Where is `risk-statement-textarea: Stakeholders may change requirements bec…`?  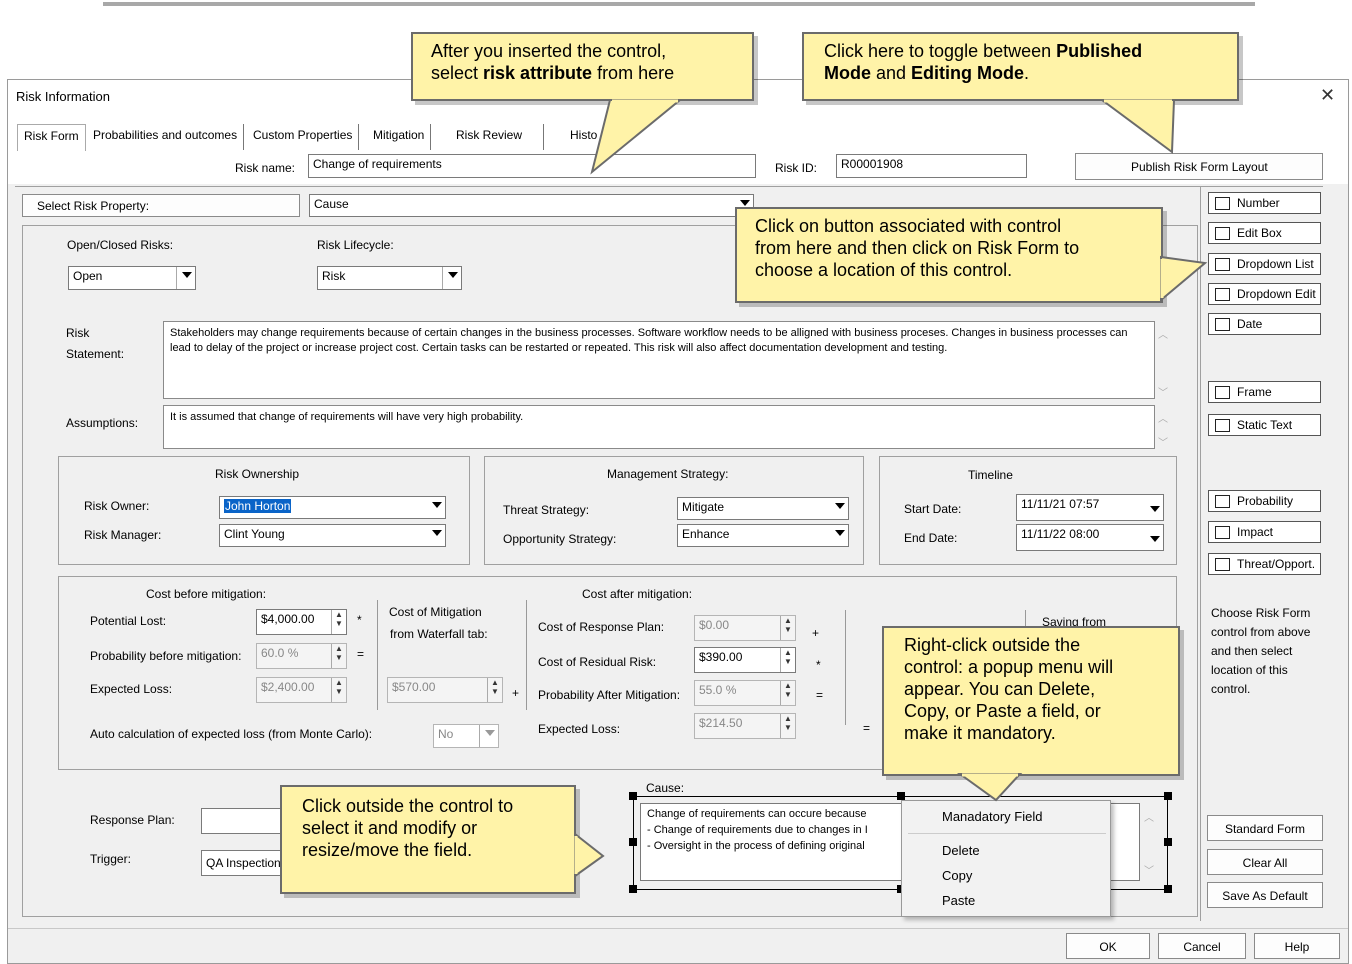
risk-statement-textarea: Stakeholders may change requirements bec… is located at coordinates (659, 360).